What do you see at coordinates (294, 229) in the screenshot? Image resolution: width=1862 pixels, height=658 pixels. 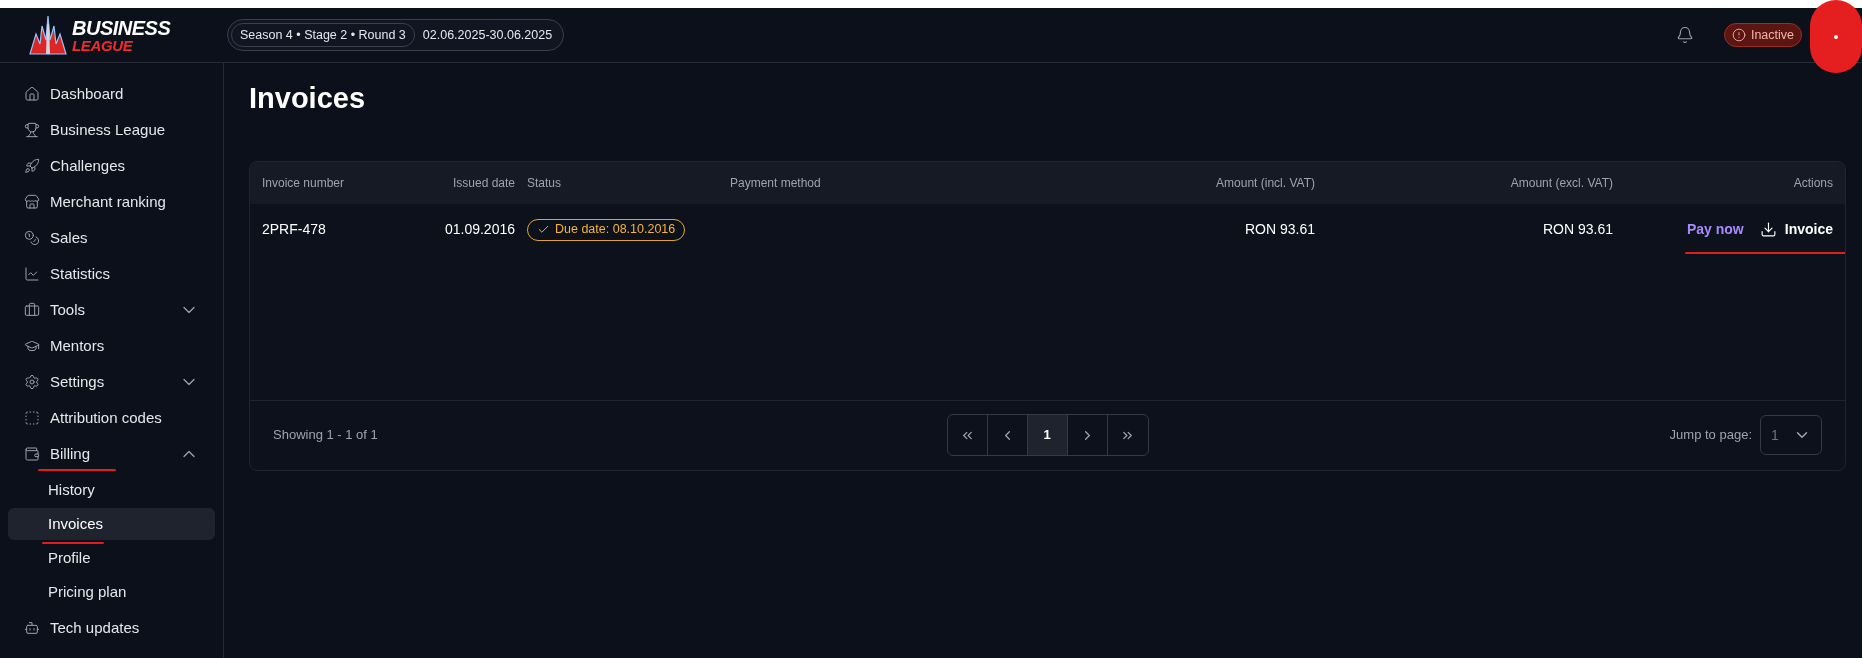 I see `table-cell-text: 2PRF-478` at bounding box center [294, 229].